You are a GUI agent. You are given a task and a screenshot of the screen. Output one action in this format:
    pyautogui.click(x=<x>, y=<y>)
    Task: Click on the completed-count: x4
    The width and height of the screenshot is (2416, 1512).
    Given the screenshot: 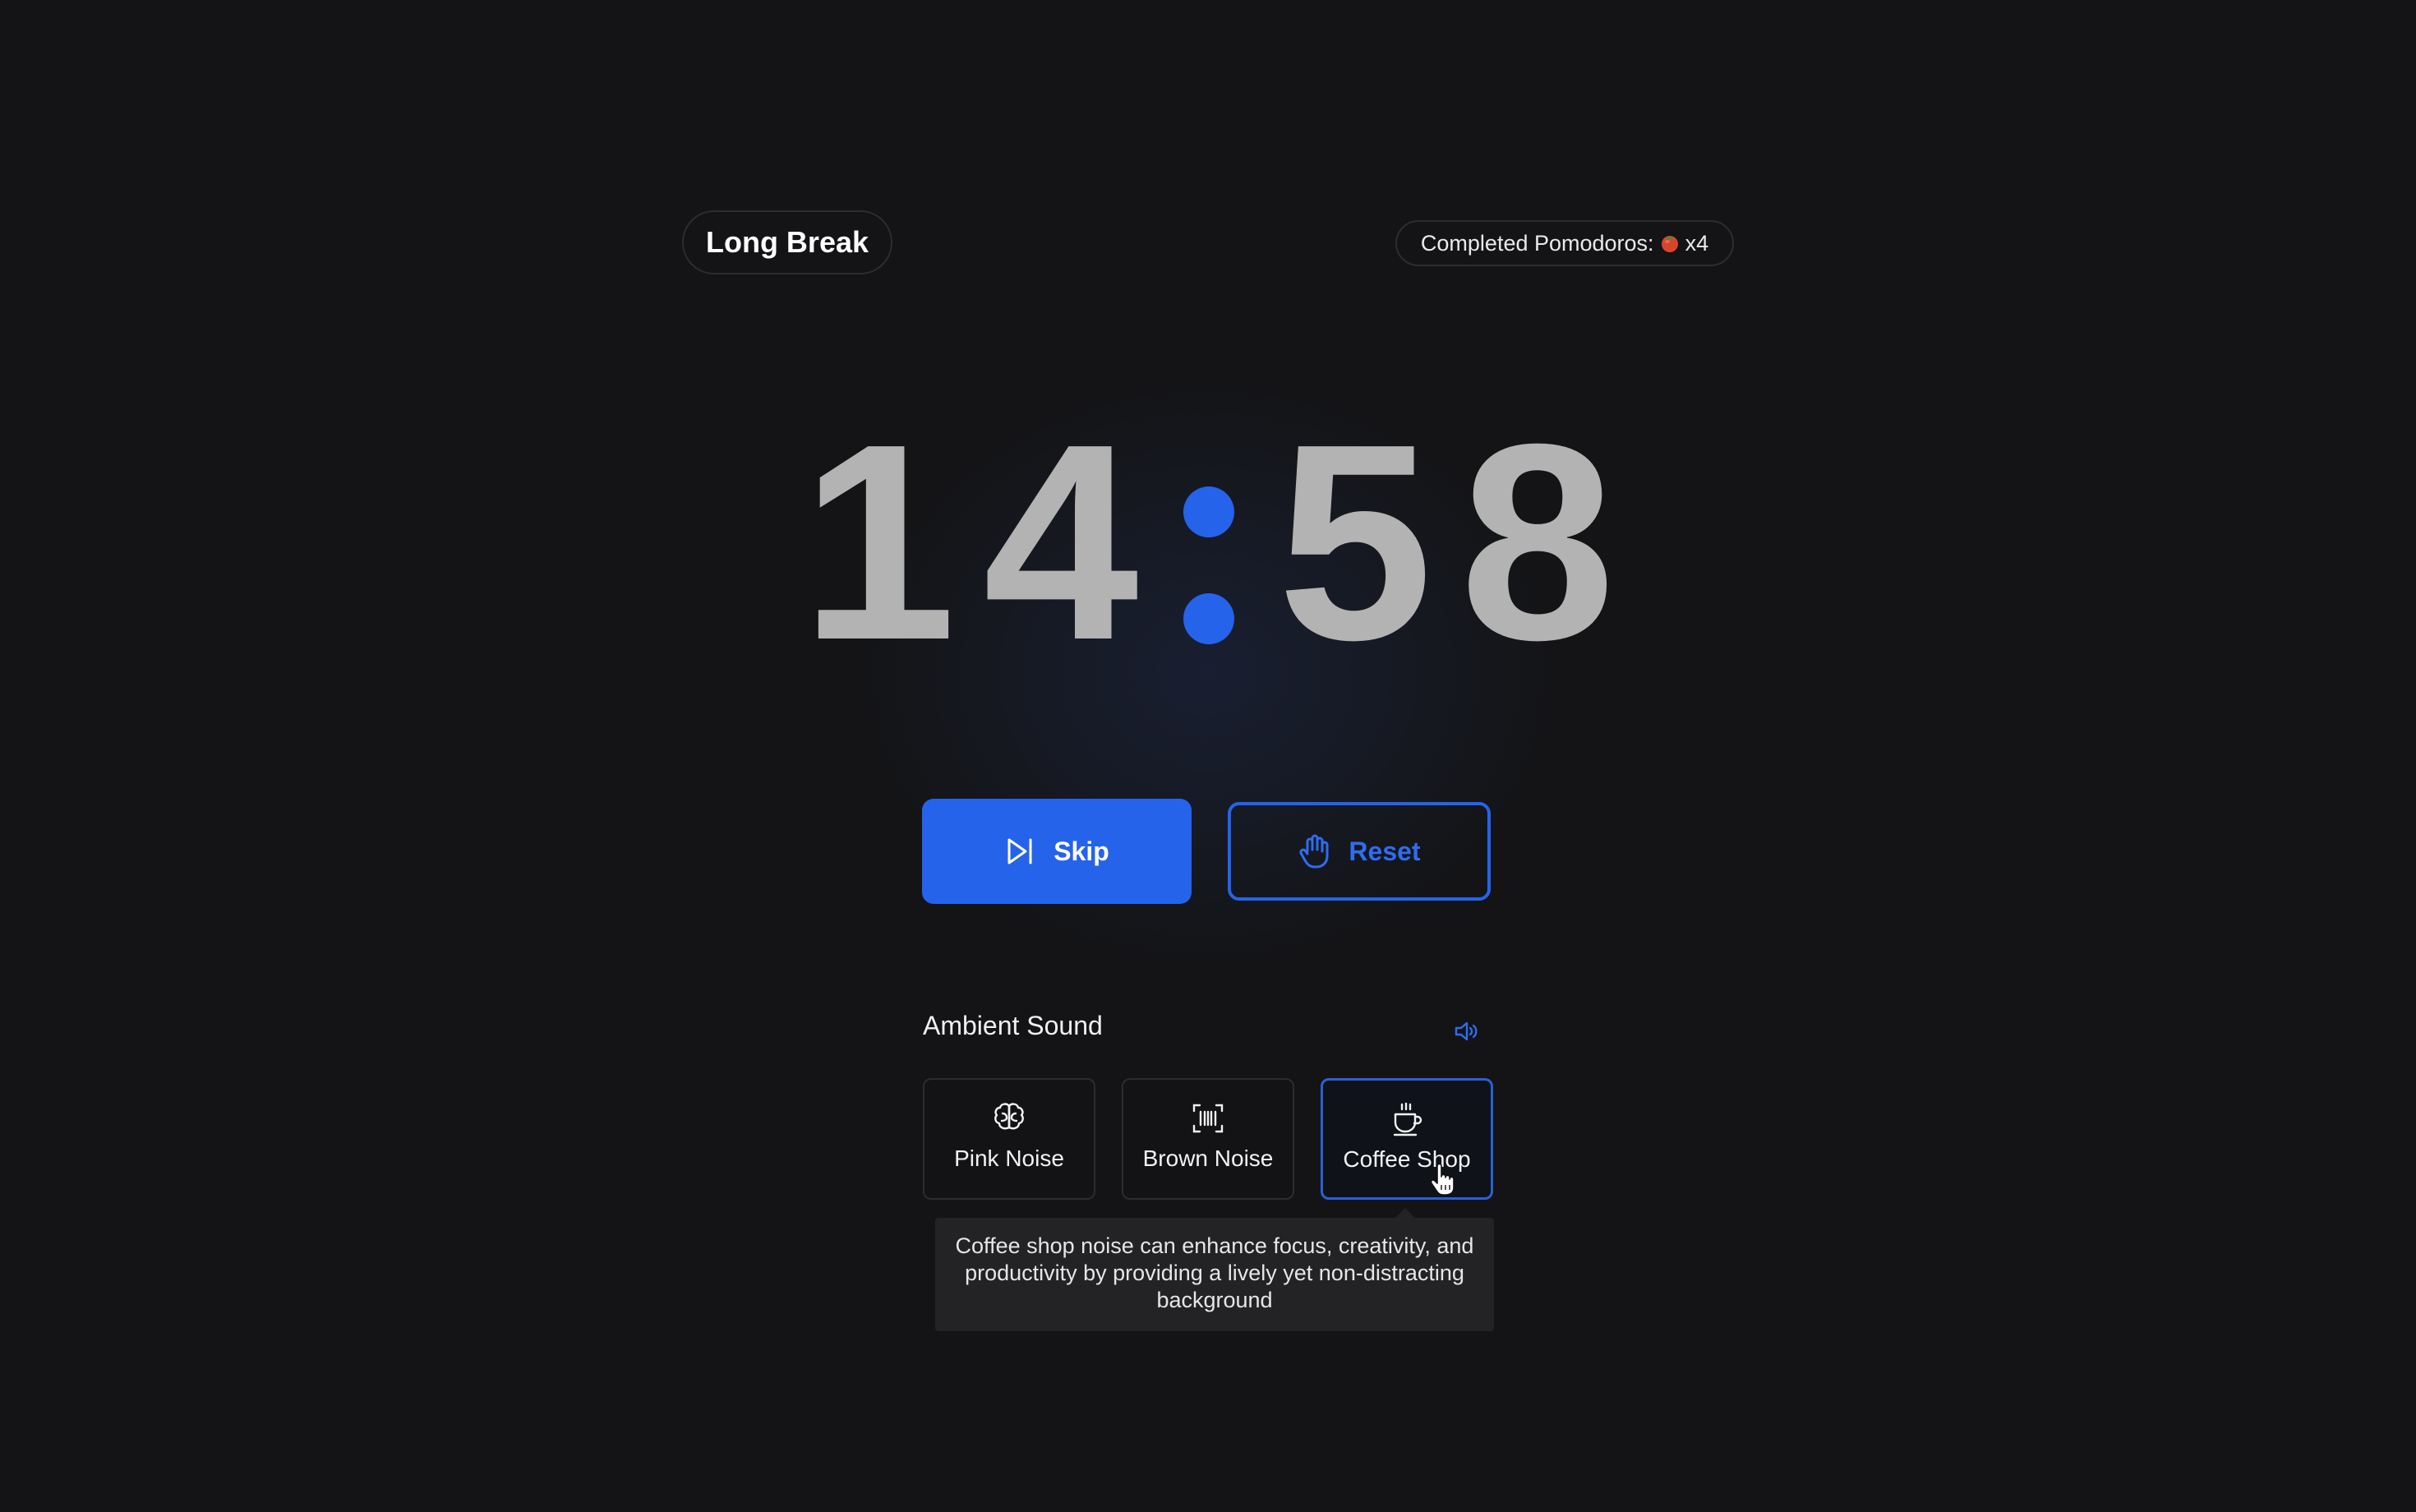 What is the action you would take?
    pyautogui.click(x=1697, y=243)
    